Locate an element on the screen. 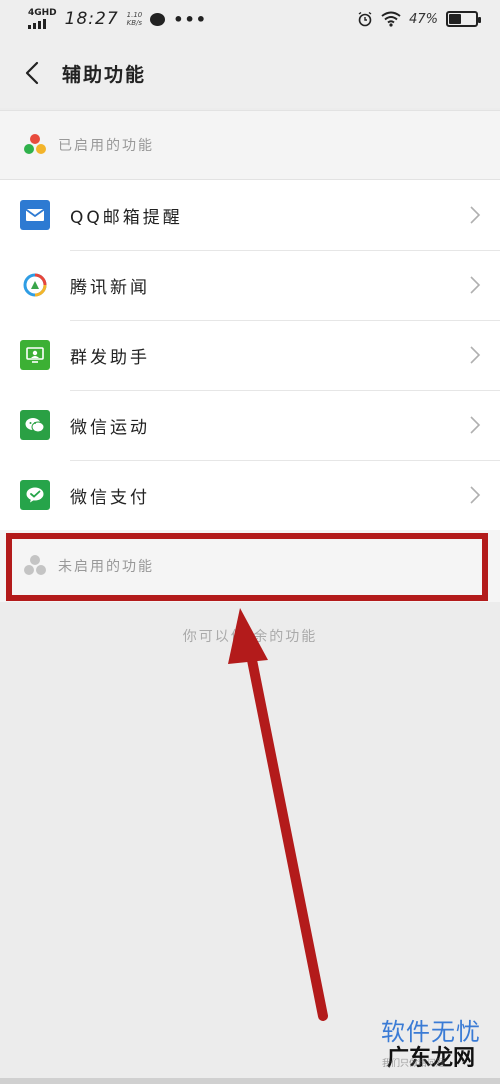 The height and width of the screenshot is (1084, 500). network-indicator: 4GHD is located at coordinates (42, 19).